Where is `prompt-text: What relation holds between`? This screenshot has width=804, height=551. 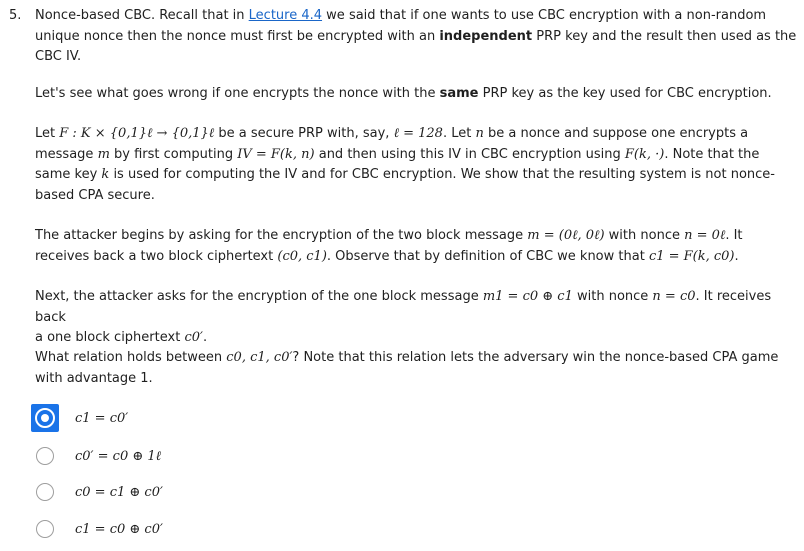
prompt-text: What relation holds between is located at coordinates (131, 357).